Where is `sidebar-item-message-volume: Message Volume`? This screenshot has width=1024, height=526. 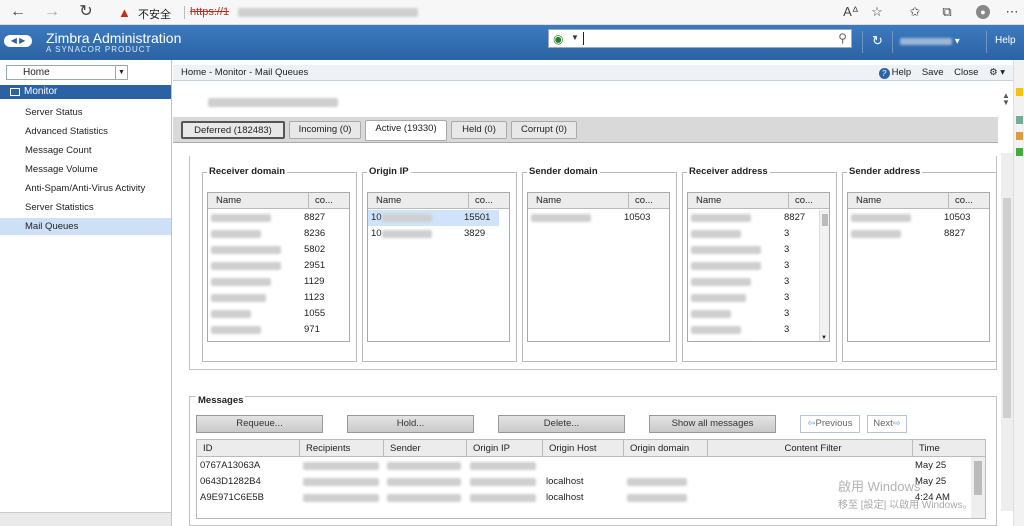 sidebar-item-message-volume: Message Volume is located at coordinates (85, 169).